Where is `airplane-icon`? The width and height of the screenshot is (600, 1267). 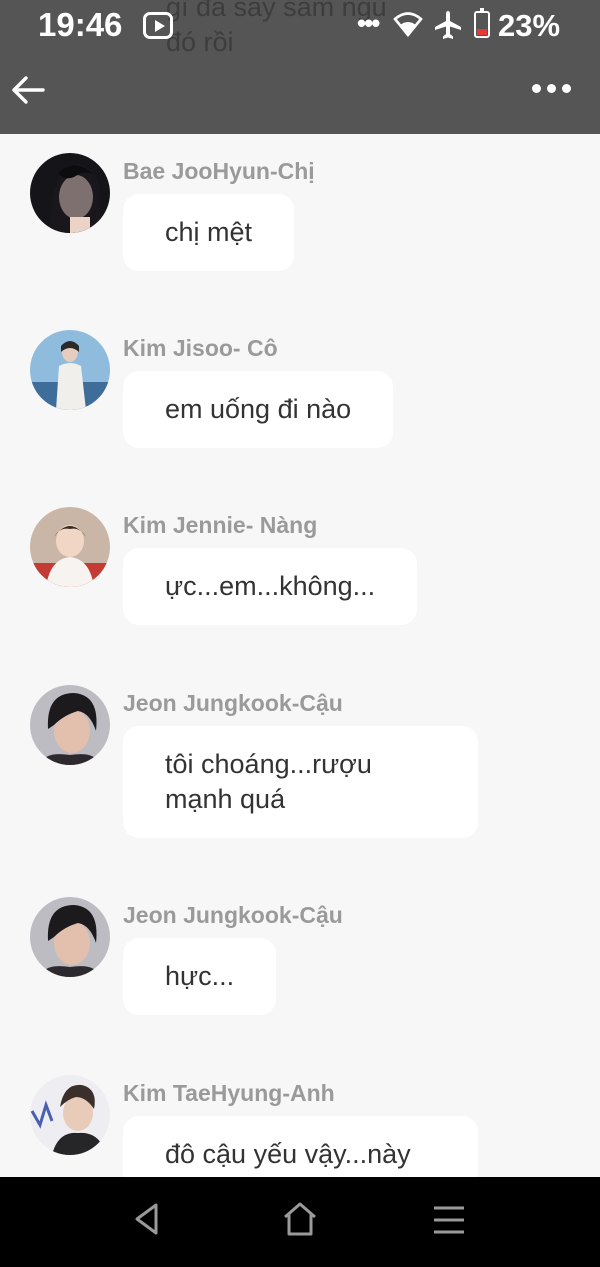 airplane-icon is located at coordinates (448, 25).